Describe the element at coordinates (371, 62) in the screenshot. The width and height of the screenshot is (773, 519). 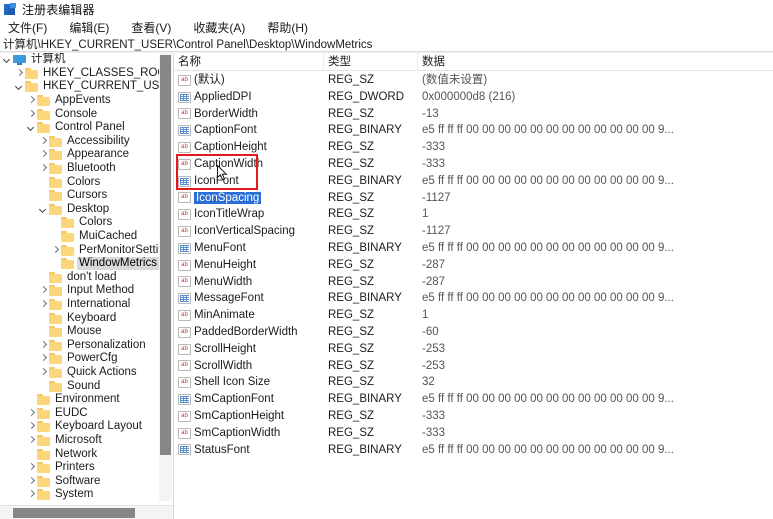
I see `column-header-type: 类型` at that location.